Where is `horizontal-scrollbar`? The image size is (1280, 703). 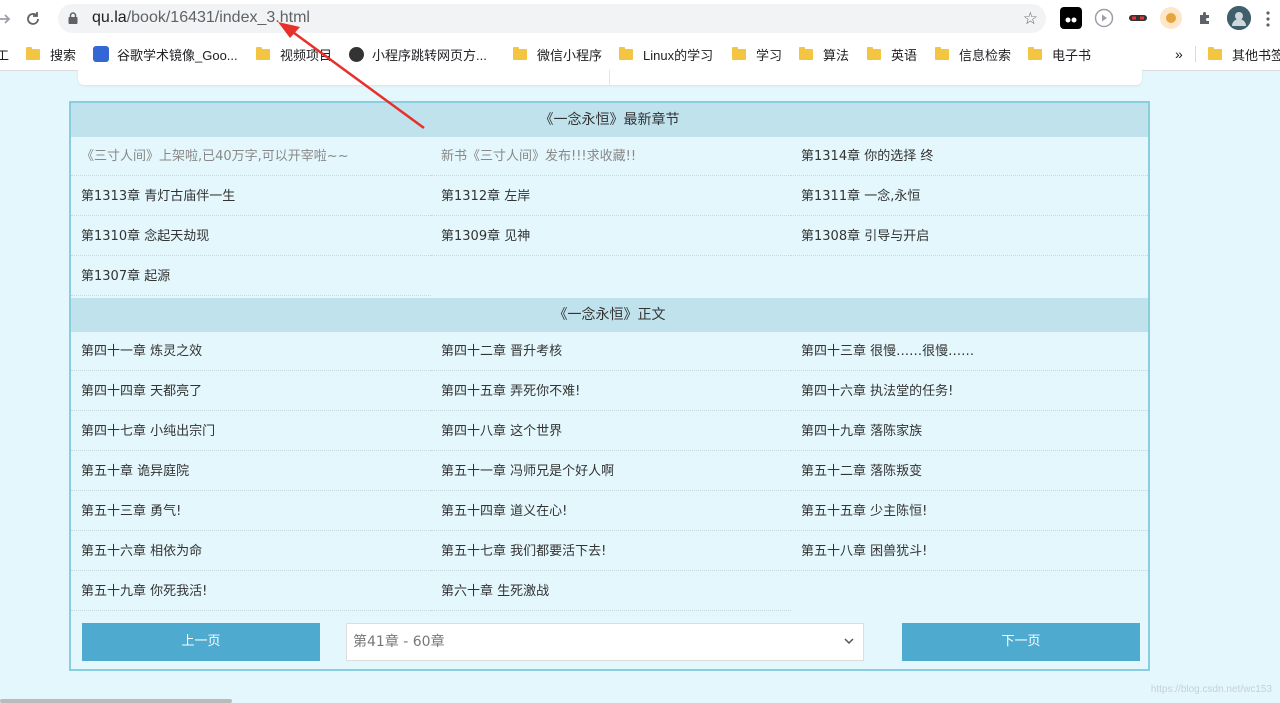
horizontal-scrollbar is located at coordinates (116, 701).